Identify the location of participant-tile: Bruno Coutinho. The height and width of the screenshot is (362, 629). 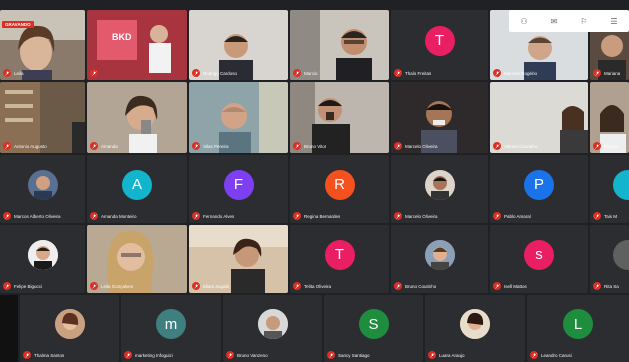
(439, 259).